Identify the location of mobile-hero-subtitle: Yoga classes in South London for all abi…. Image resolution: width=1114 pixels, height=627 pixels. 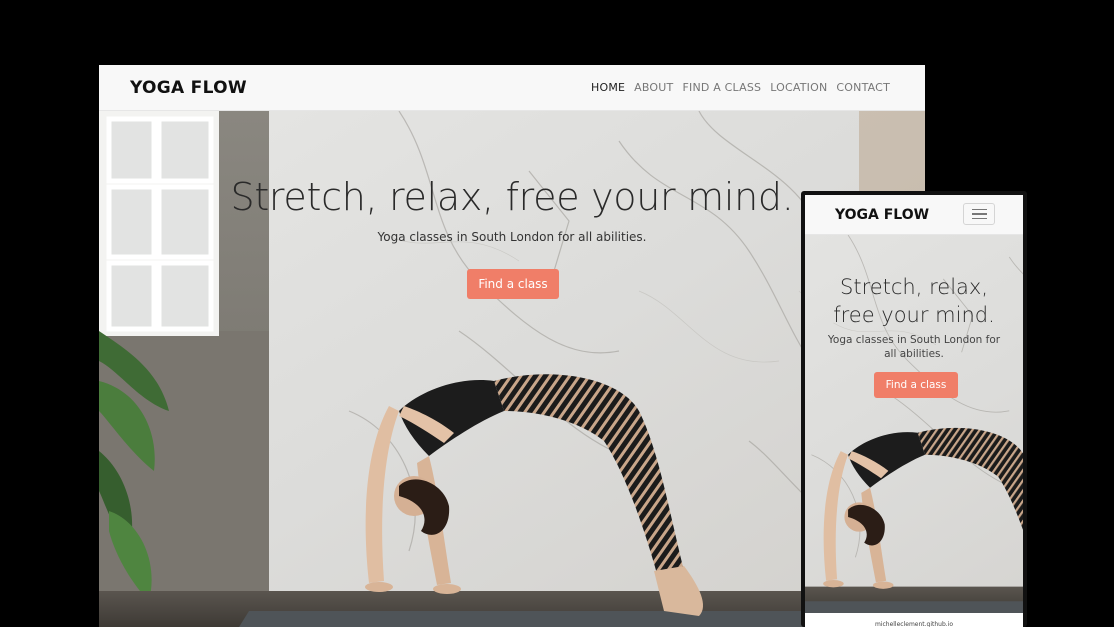
(914, 347).